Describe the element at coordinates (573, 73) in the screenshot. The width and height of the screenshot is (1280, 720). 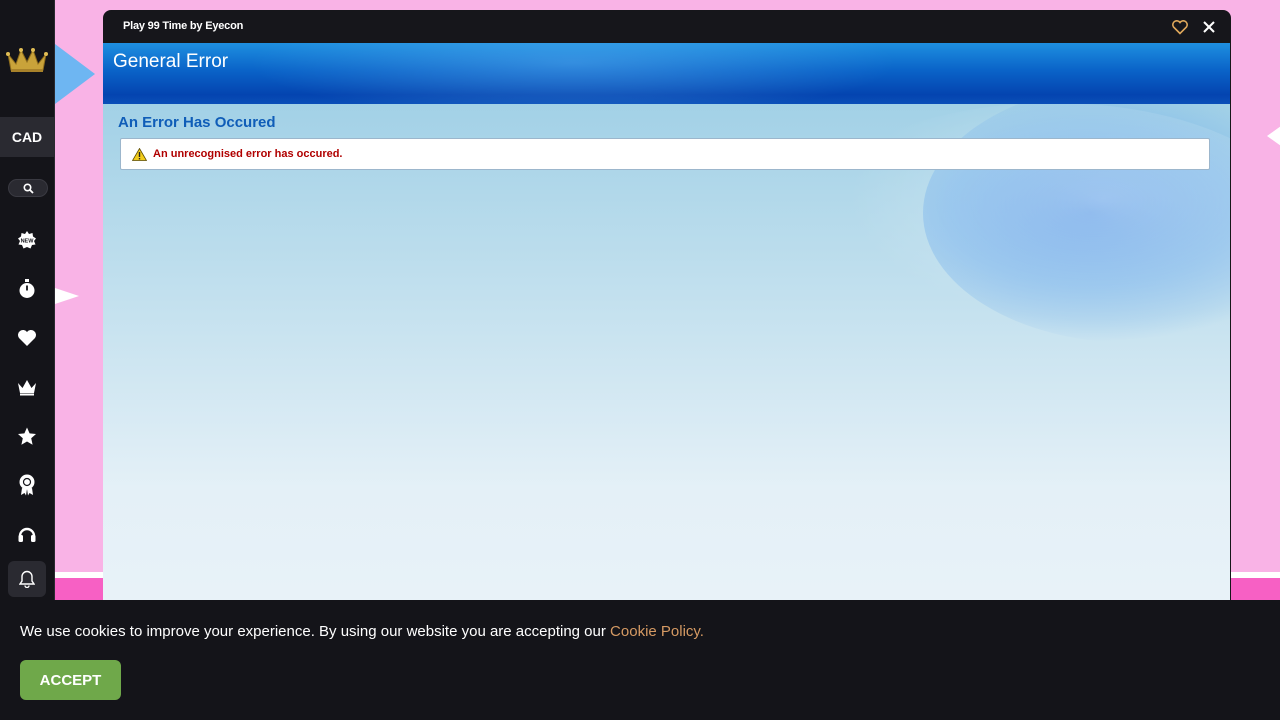
I see `header-glow` at that location.